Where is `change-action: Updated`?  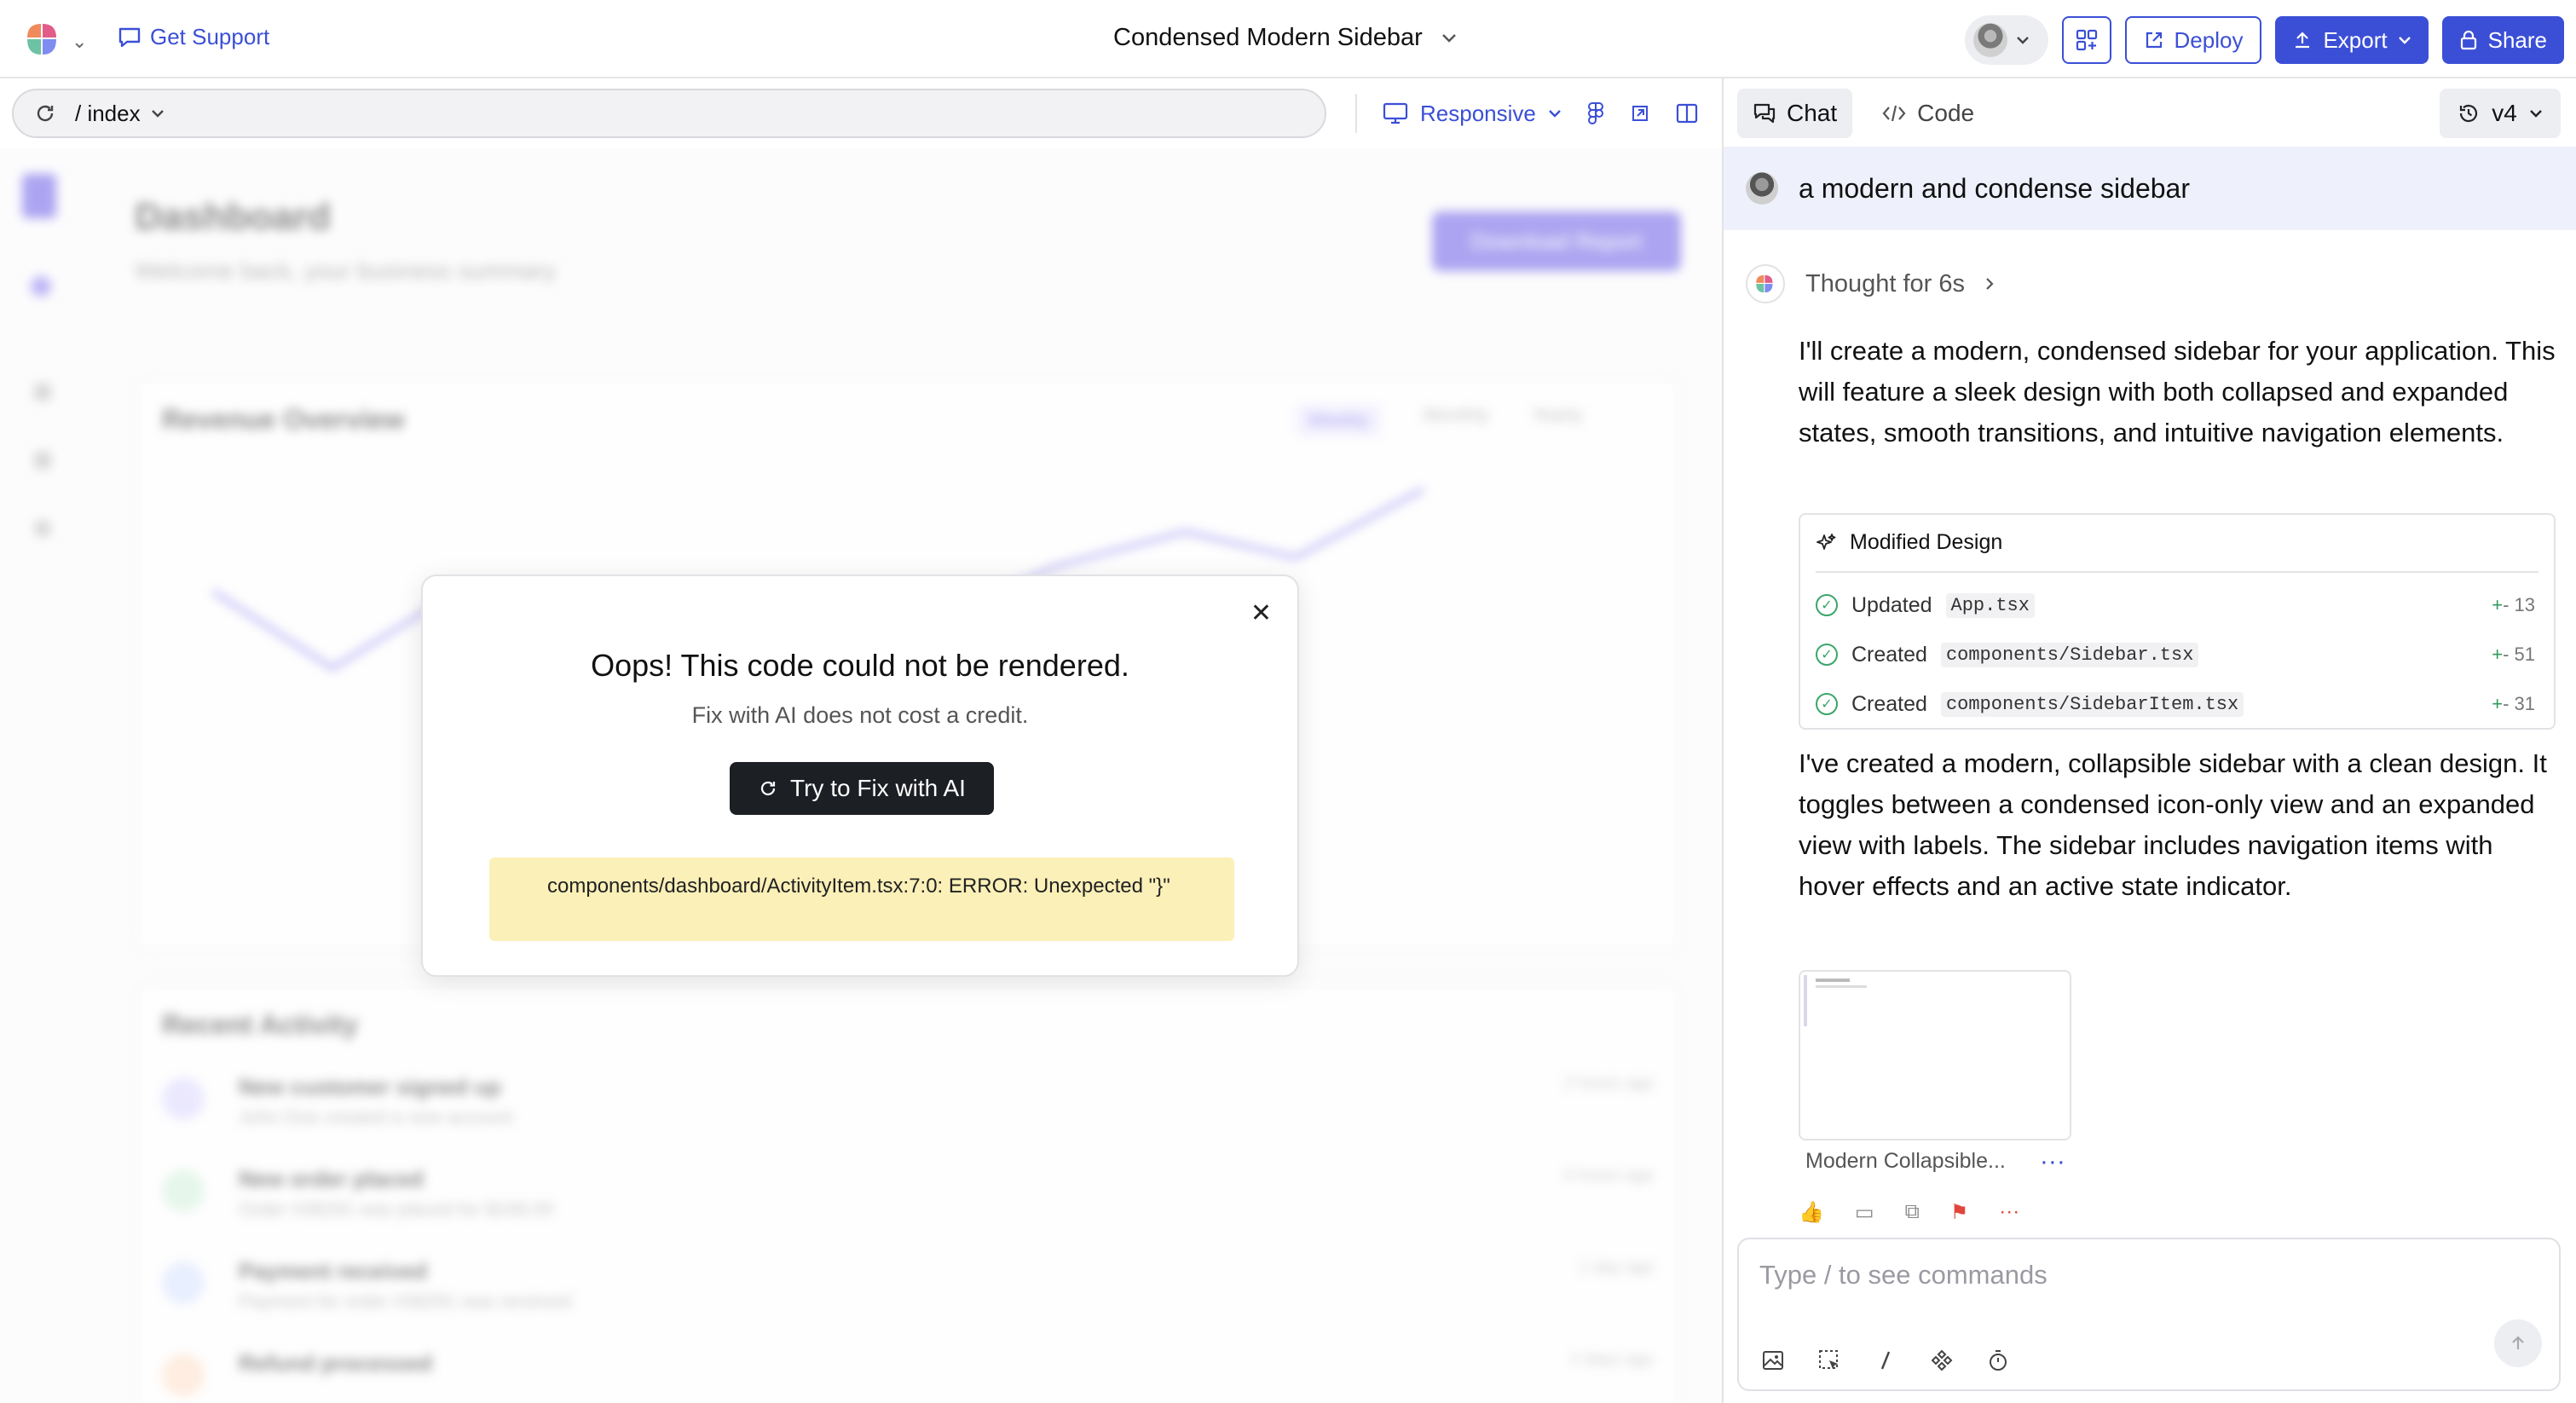 change-action: Updated is located at coordinates (1891, 604).